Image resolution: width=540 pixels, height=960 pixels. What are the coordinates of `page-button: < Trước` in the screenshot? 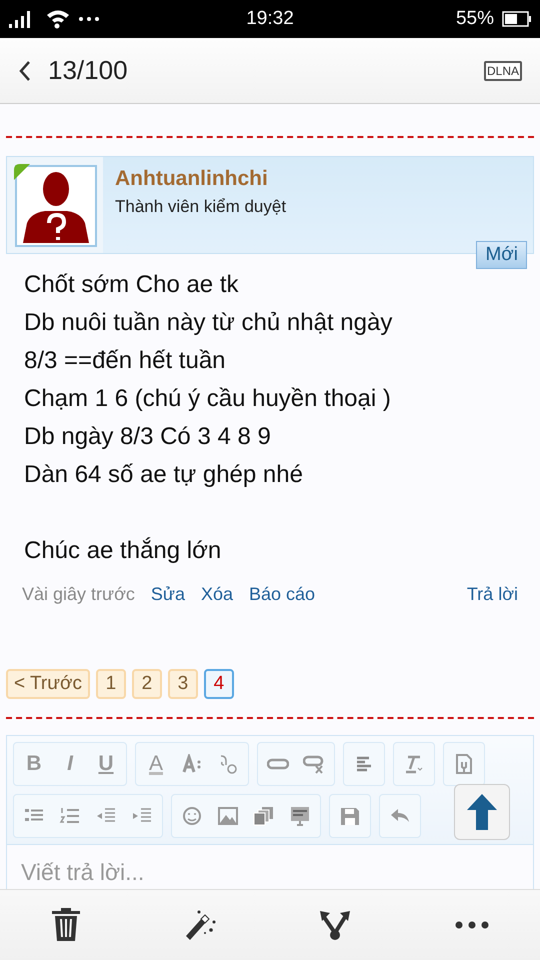 It's located at (48, 684).